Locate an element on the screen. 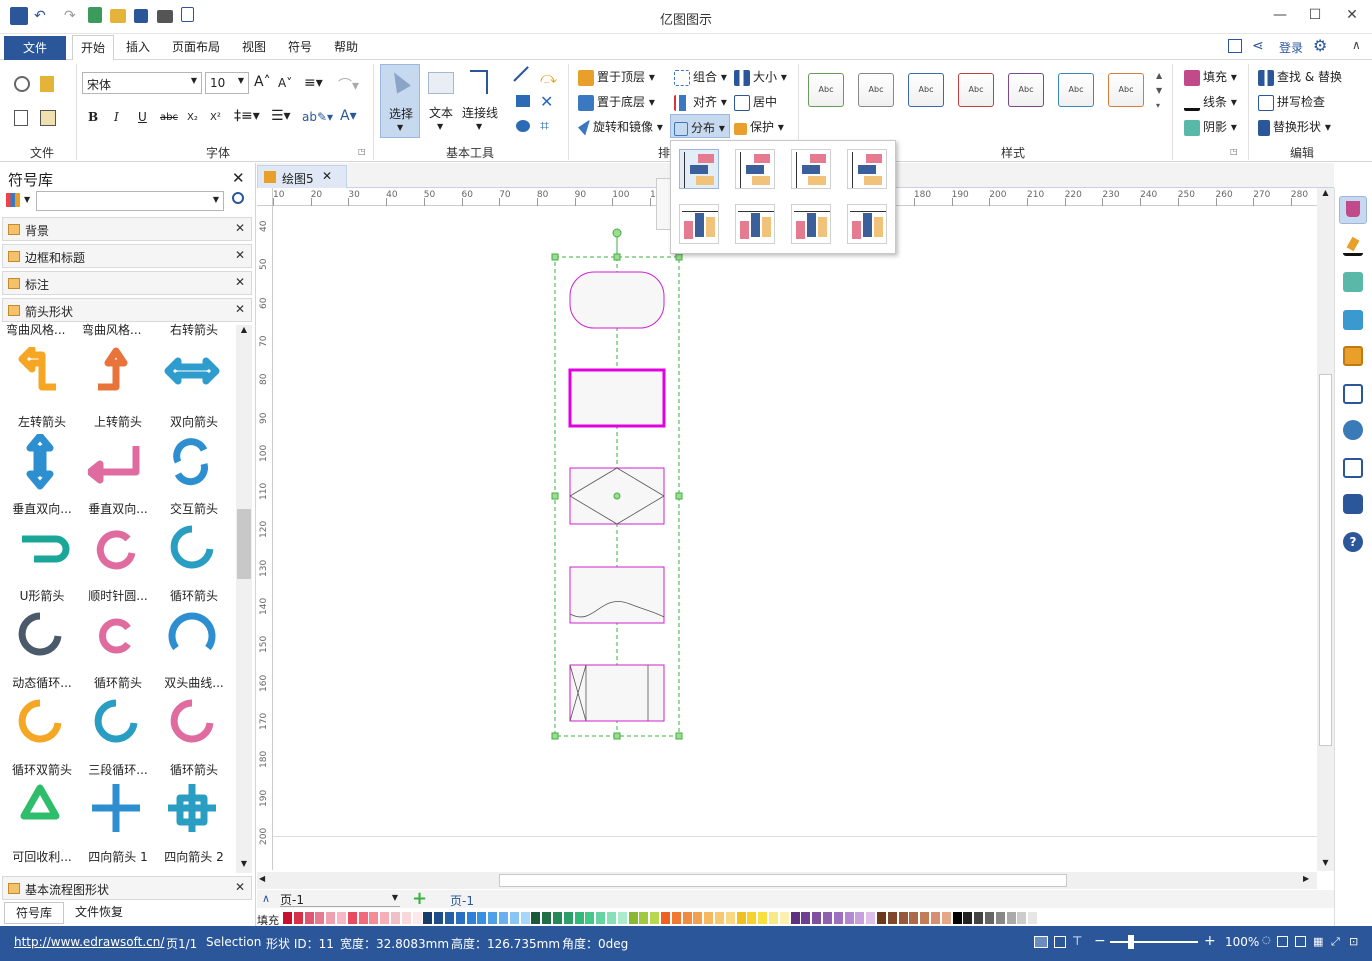  group-button: 组合 ▾ is located at coordinates (700, 77).